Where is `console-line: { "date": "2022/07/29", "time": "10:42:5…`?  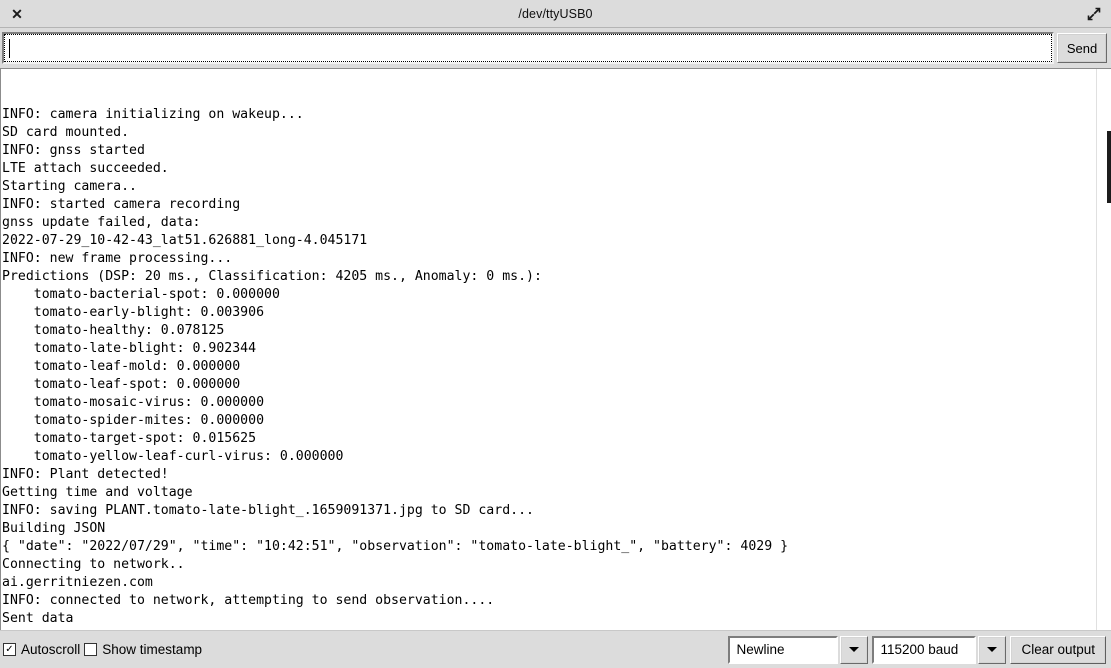 console-line: { "date": "2022/07/29", "time": "10:42:5… is located at coordinates (395, 546).